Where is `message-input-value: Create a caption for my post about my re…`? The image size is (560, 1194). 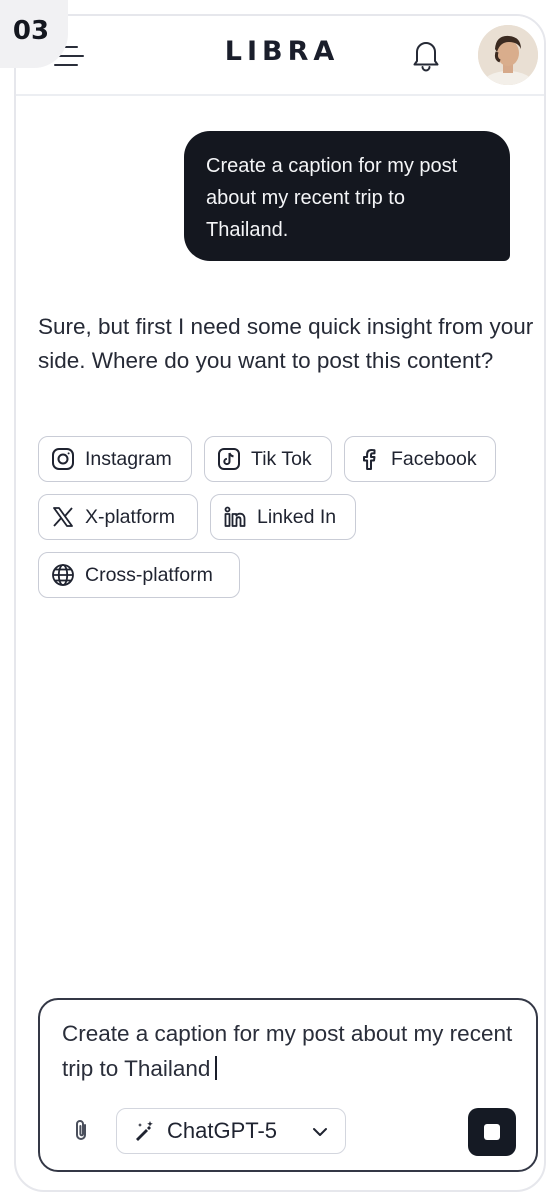 message-input-value: Create a caption for my post about my re… is located at coordinates (287, 1051).